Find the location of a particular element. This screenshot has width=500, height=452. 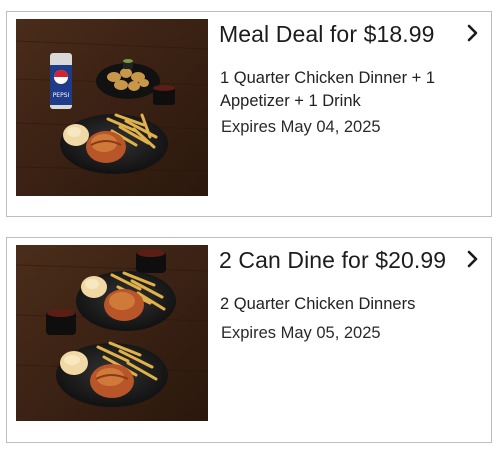

deal-expiry: Expires May 05, 2025 is located at coordinates (301, 333).